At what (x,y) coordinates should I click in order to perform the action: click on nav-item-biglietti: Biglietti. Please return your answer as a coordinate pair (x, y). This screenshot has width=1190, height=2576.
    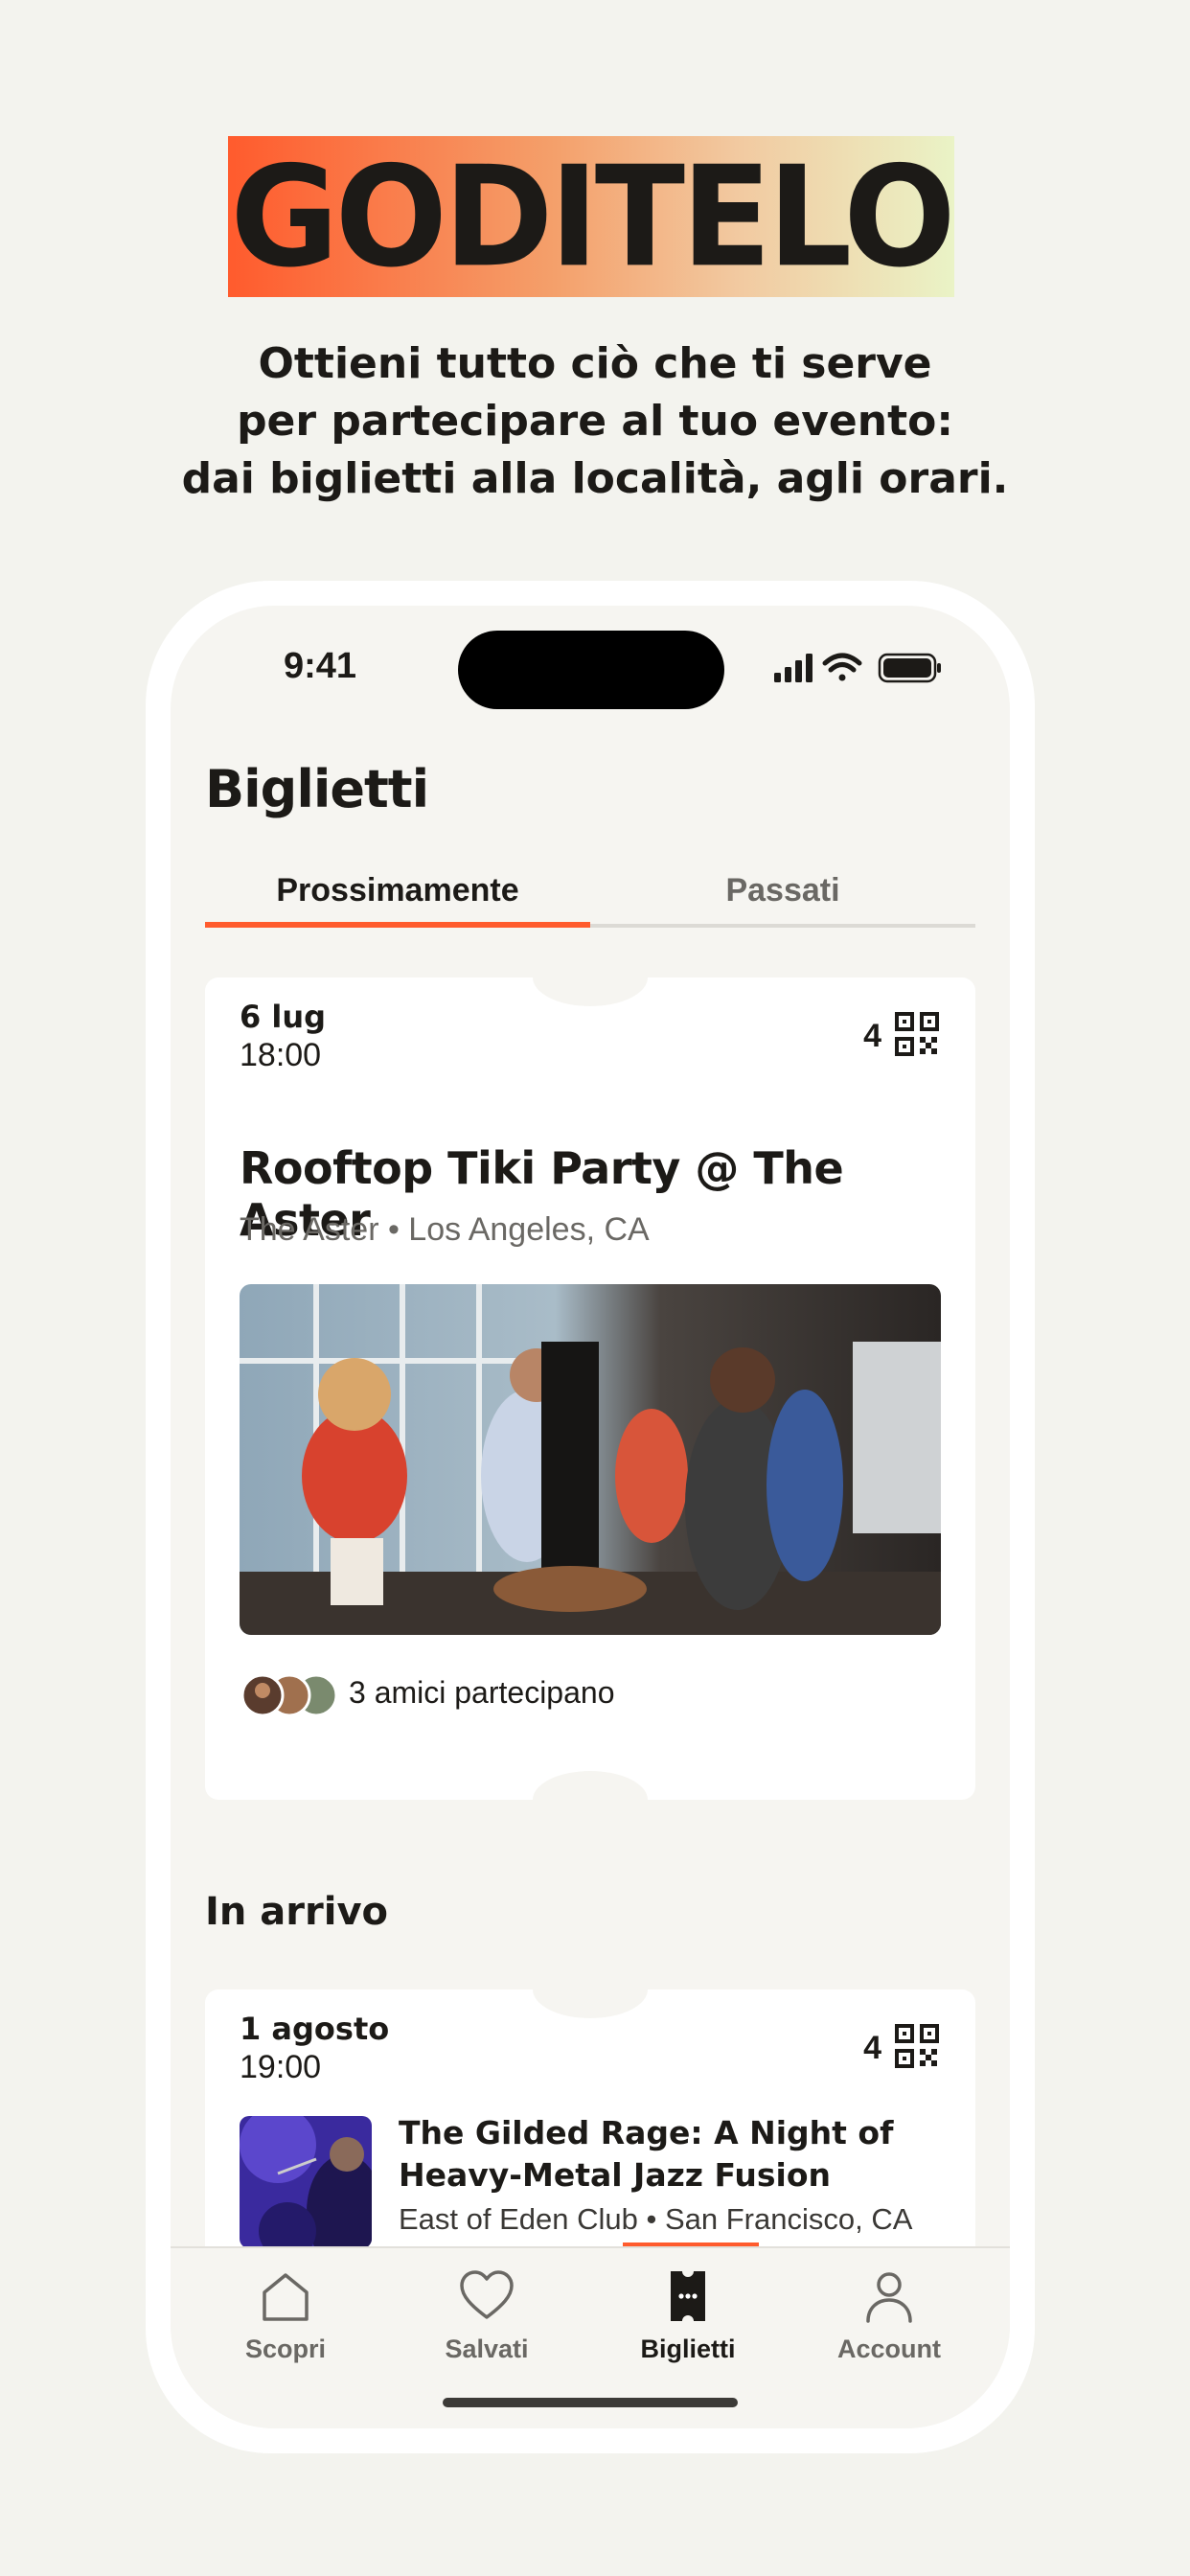
    Looking at the image, I should click on (688, 2320).